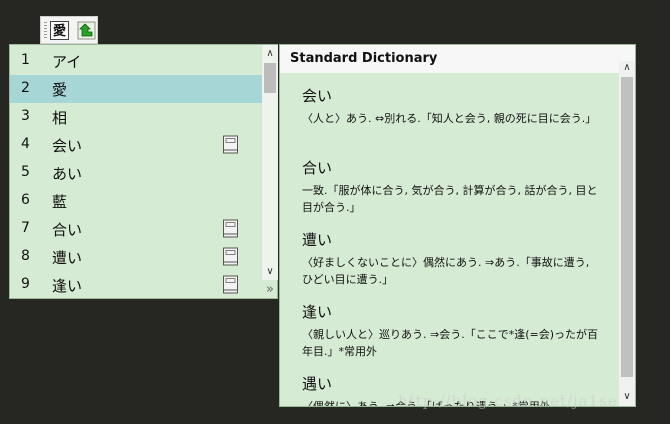 The height and width of the screenshot is (424, 670). I want to click on candidate-word: 会い, so click(67, 146).